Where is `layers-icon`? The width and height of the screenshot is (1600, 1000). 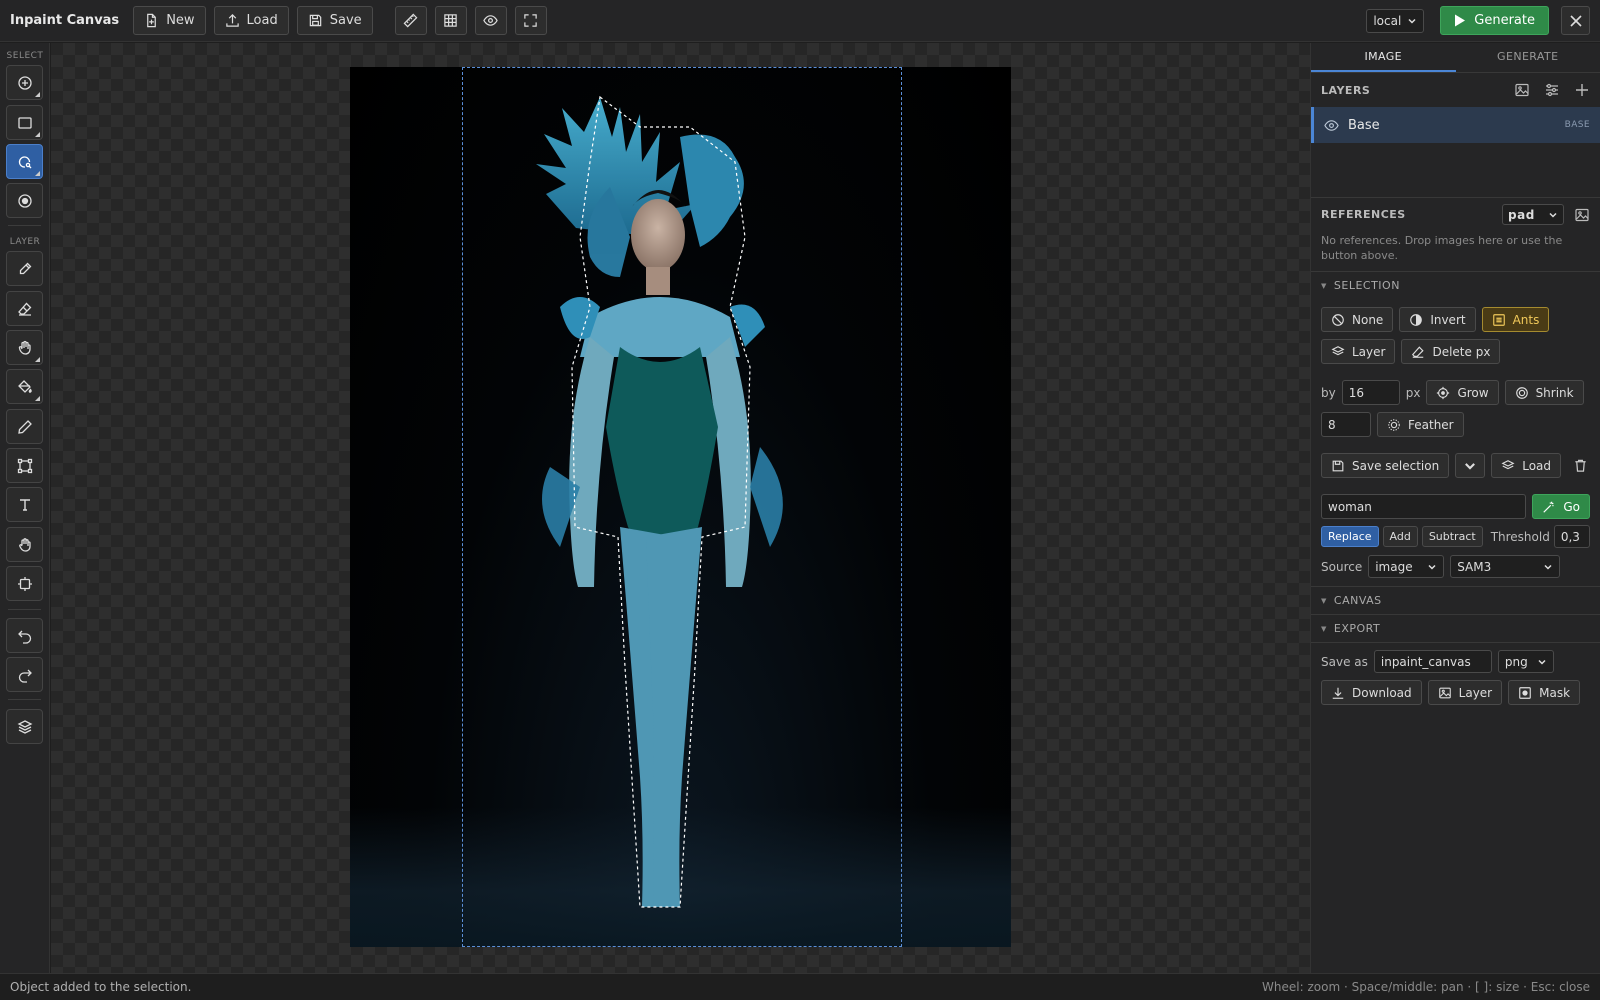
layers-icon is located at coordinates (1508, 464).